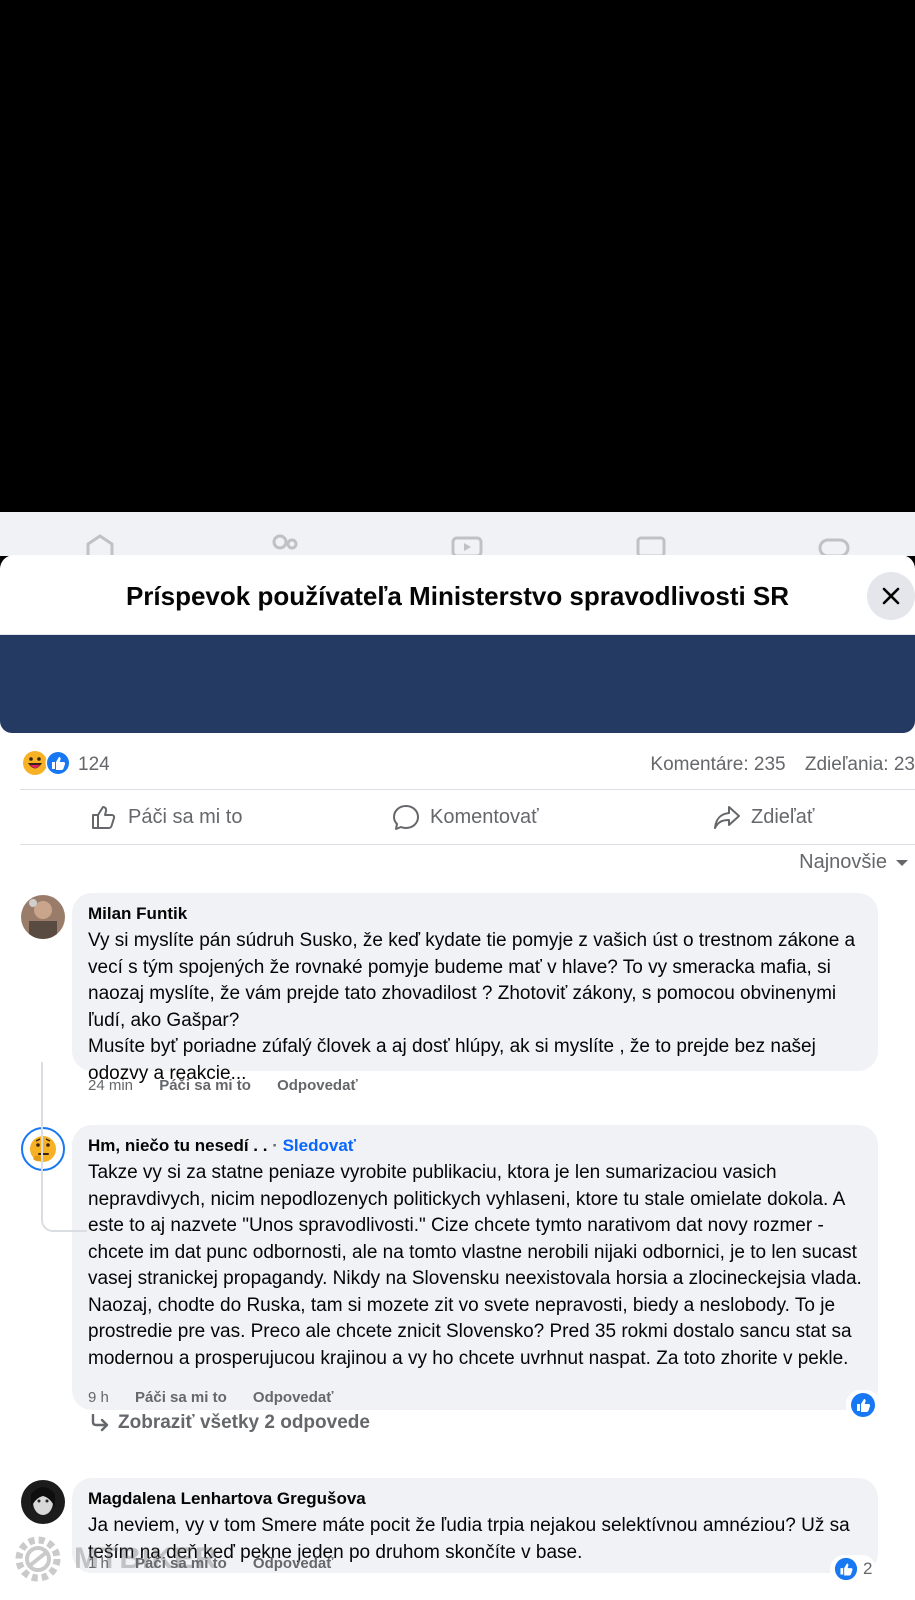  Describe the element at coordinates (319, 1145) in the screenshot. I see `follow-link: Sledovať` at that location.